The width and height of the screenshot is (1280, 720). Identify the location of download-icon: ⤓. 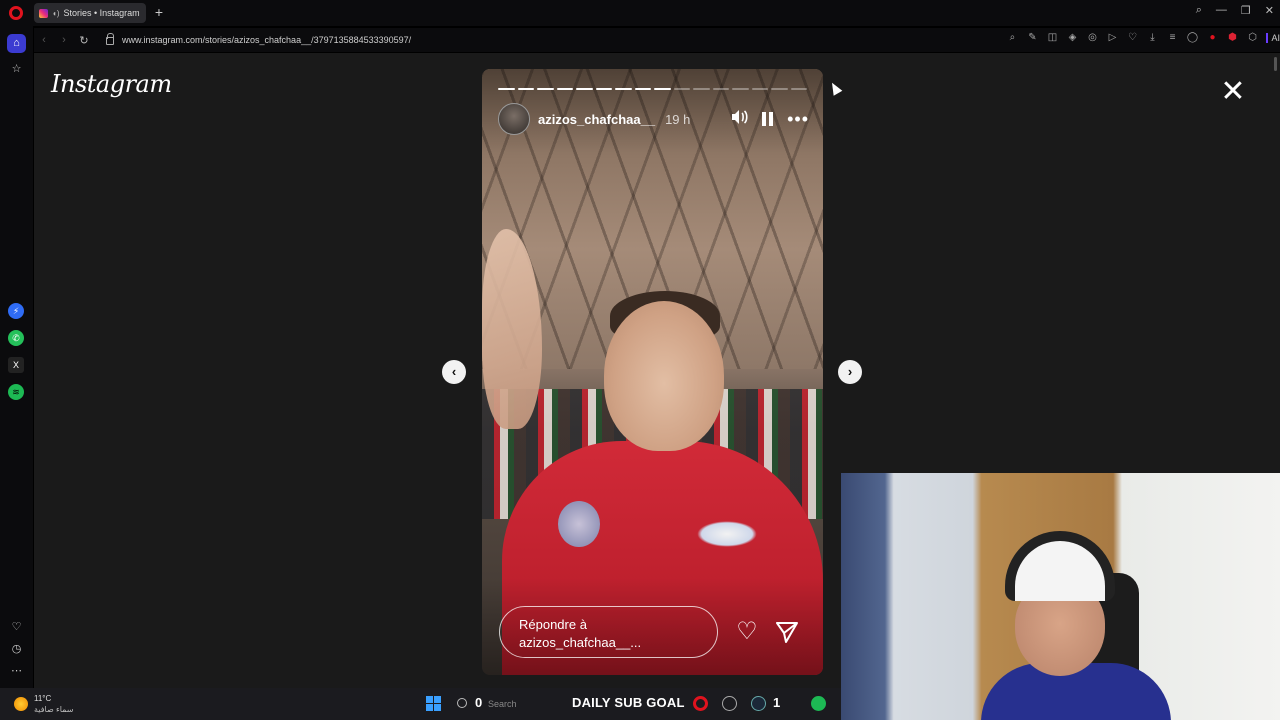
(1152, 37).